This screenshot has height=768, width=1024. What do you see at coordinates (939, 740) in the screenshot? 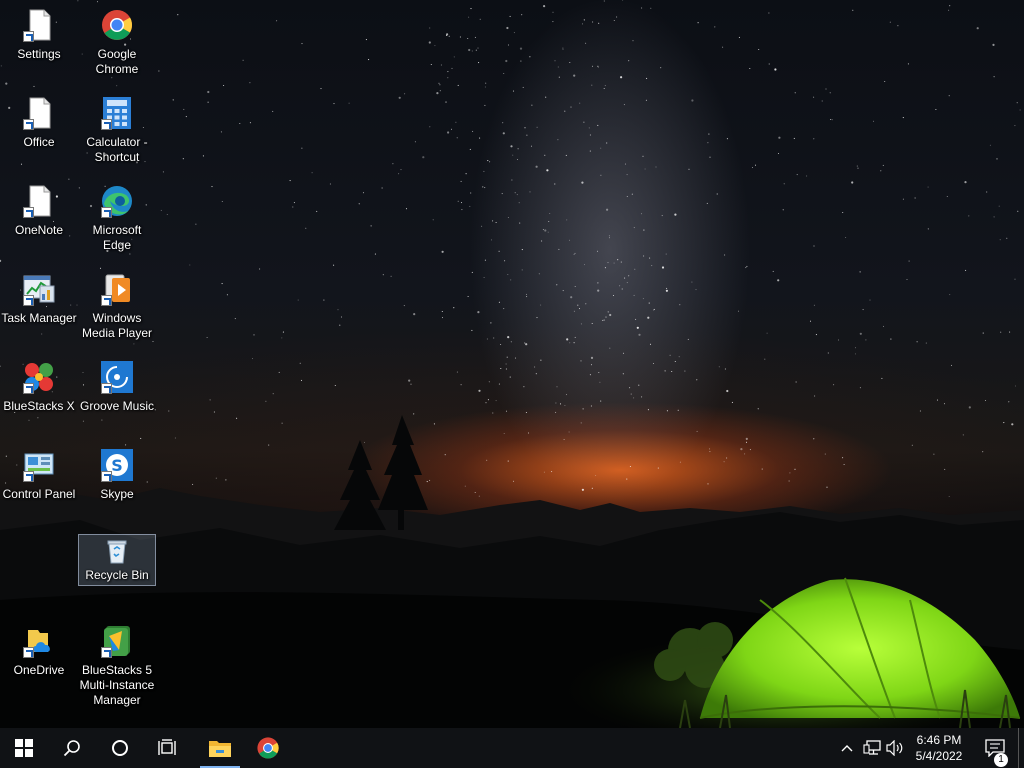
I see `clock-time: 6:46 PM` at bounding box center [939, 740].